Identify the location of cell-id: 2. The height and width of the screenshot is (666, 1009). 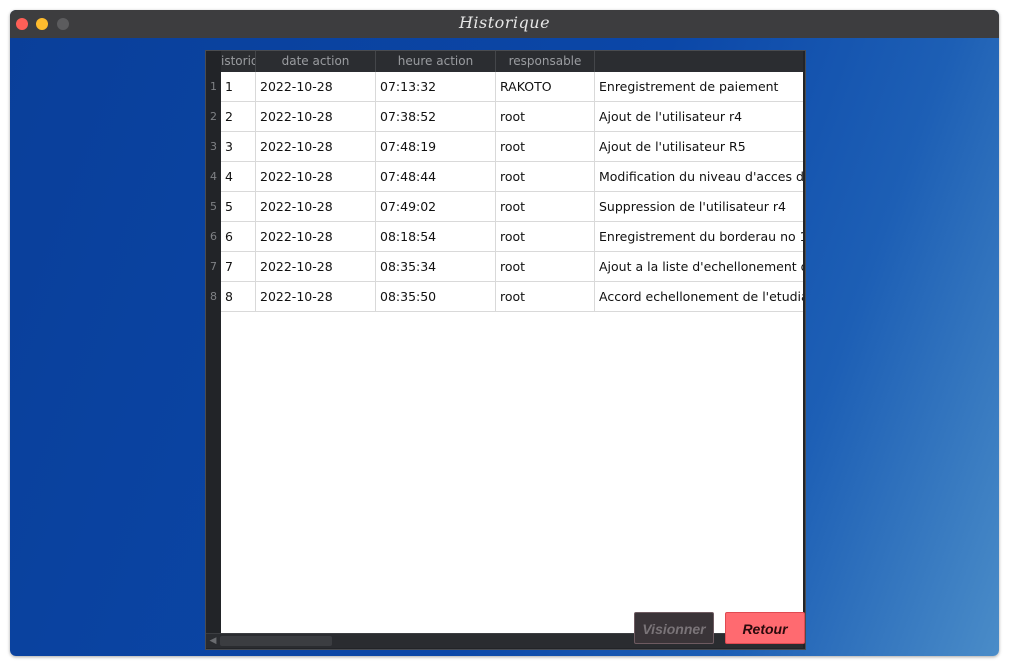
(238, 116).